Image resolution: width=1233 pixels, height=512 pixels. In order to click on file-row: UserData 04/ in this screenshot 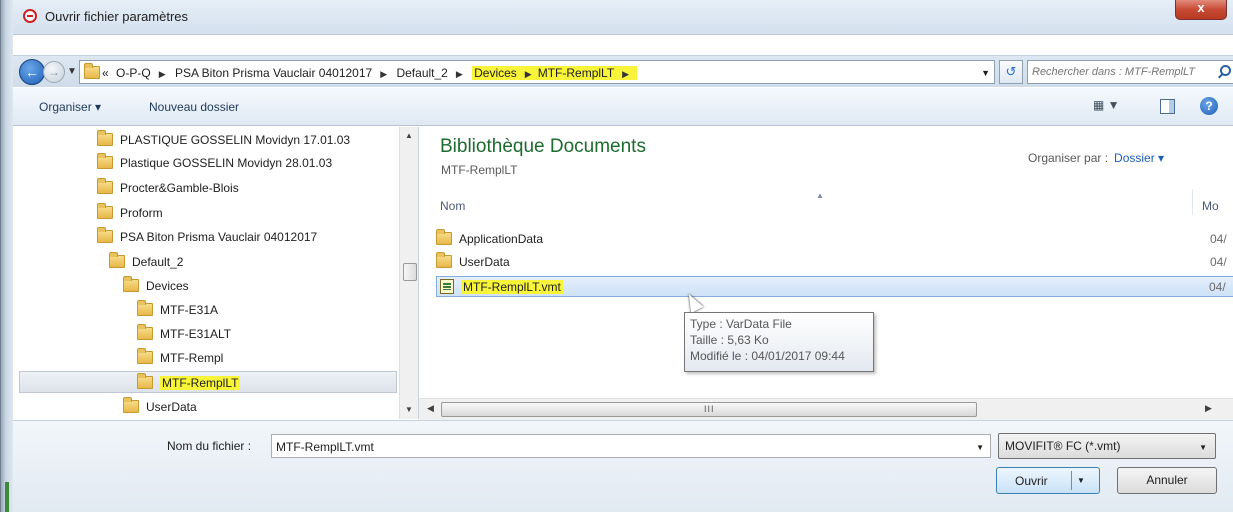, I will do `click(834, 262)`.